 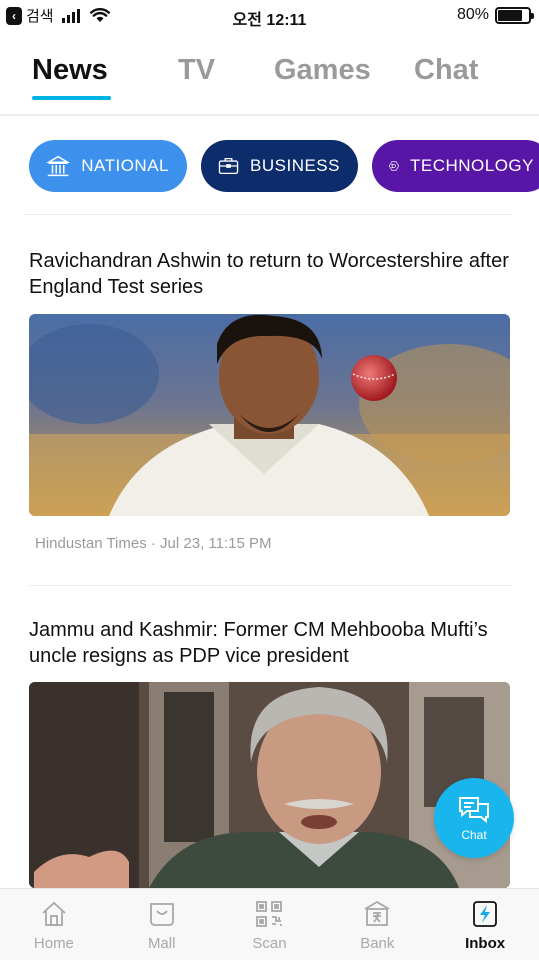 I want to click on tab-games: Games, so click(x=322, y=70).